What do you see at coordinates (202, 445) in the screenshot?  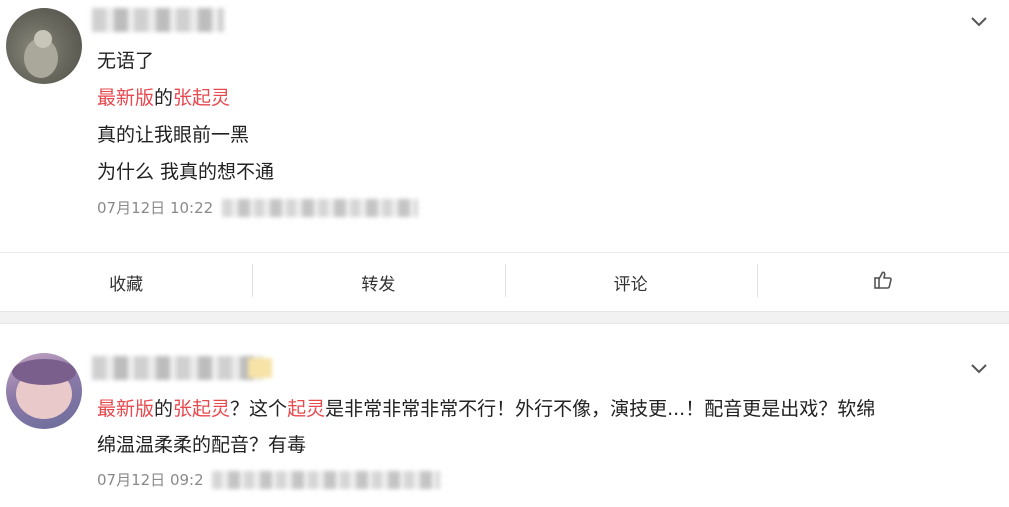 I see `post-text-line: 绵温温柔柔的配音？有毒` at bounding box center [202, 445].